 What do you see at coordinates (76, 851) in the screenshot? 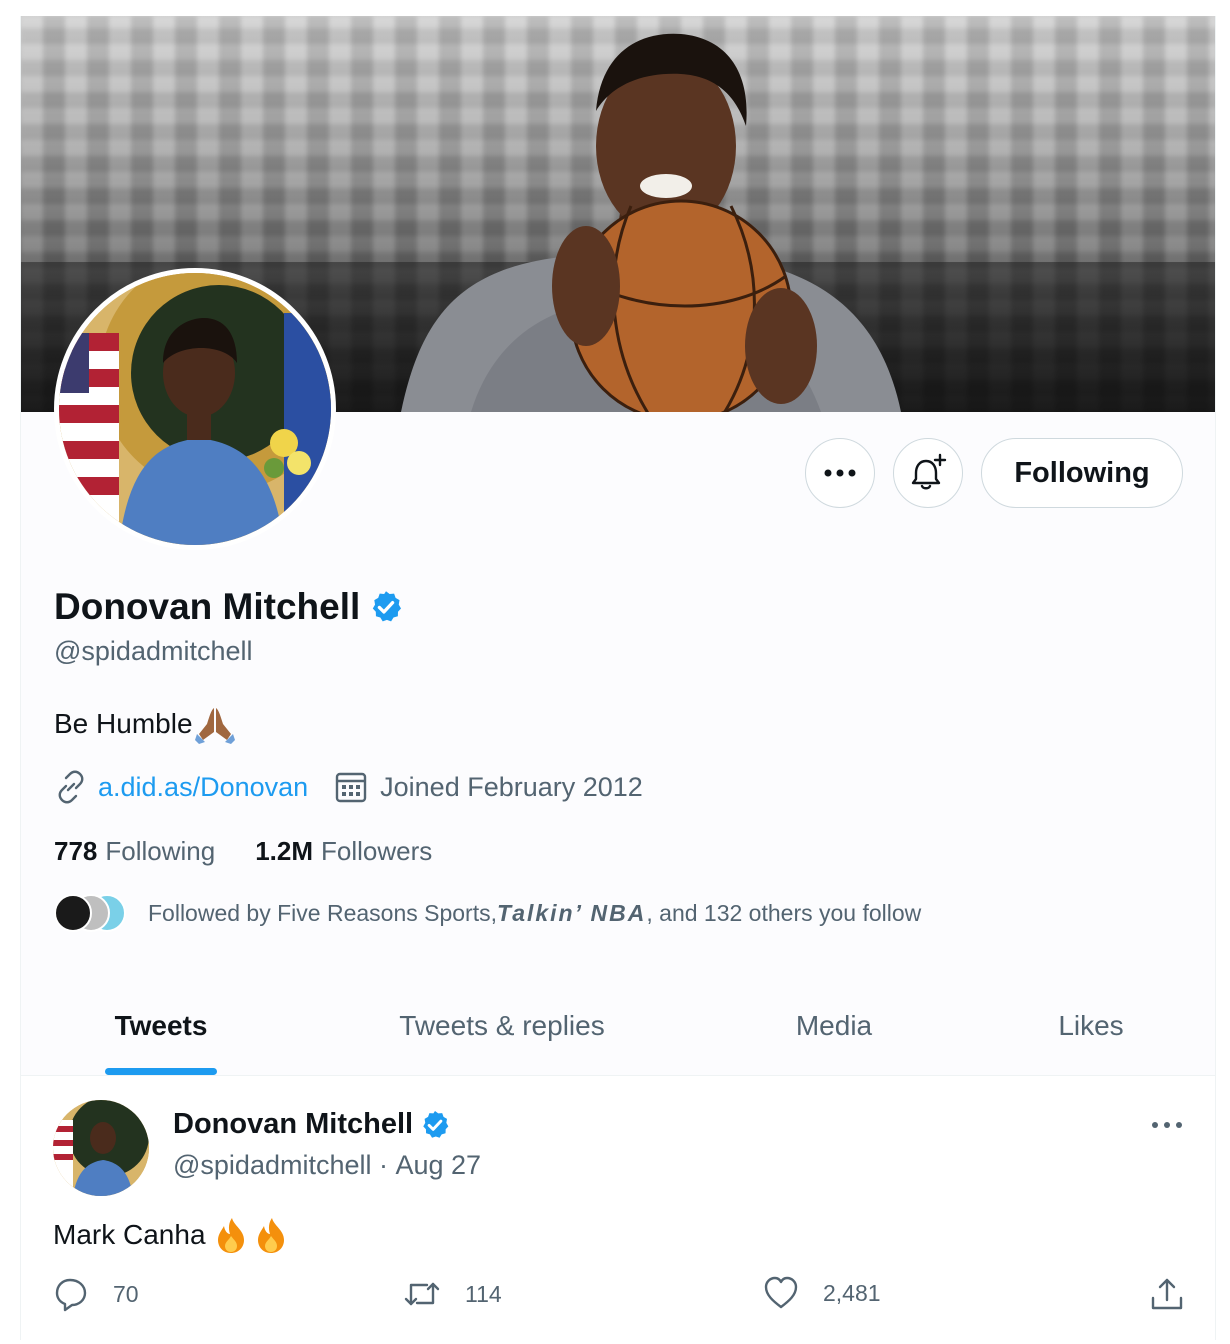
I see `following-count: 778` at bounding box center [76, 851].